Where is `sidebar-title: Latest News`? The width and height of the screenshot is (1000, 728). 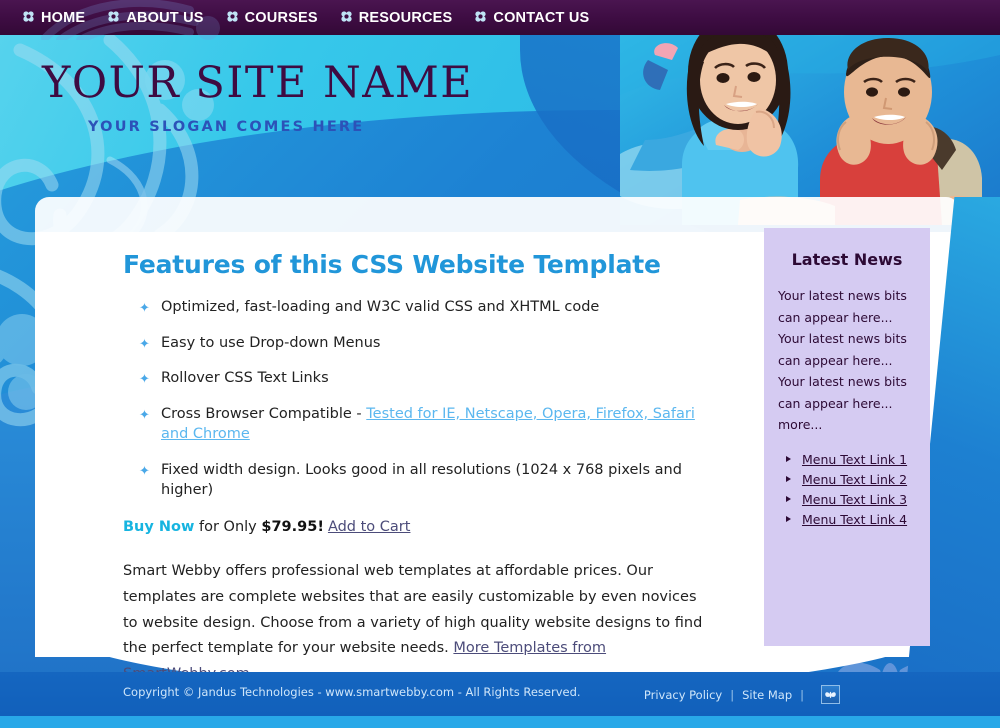
sidebar-title: Latest News is located at coordinates (847, 259).